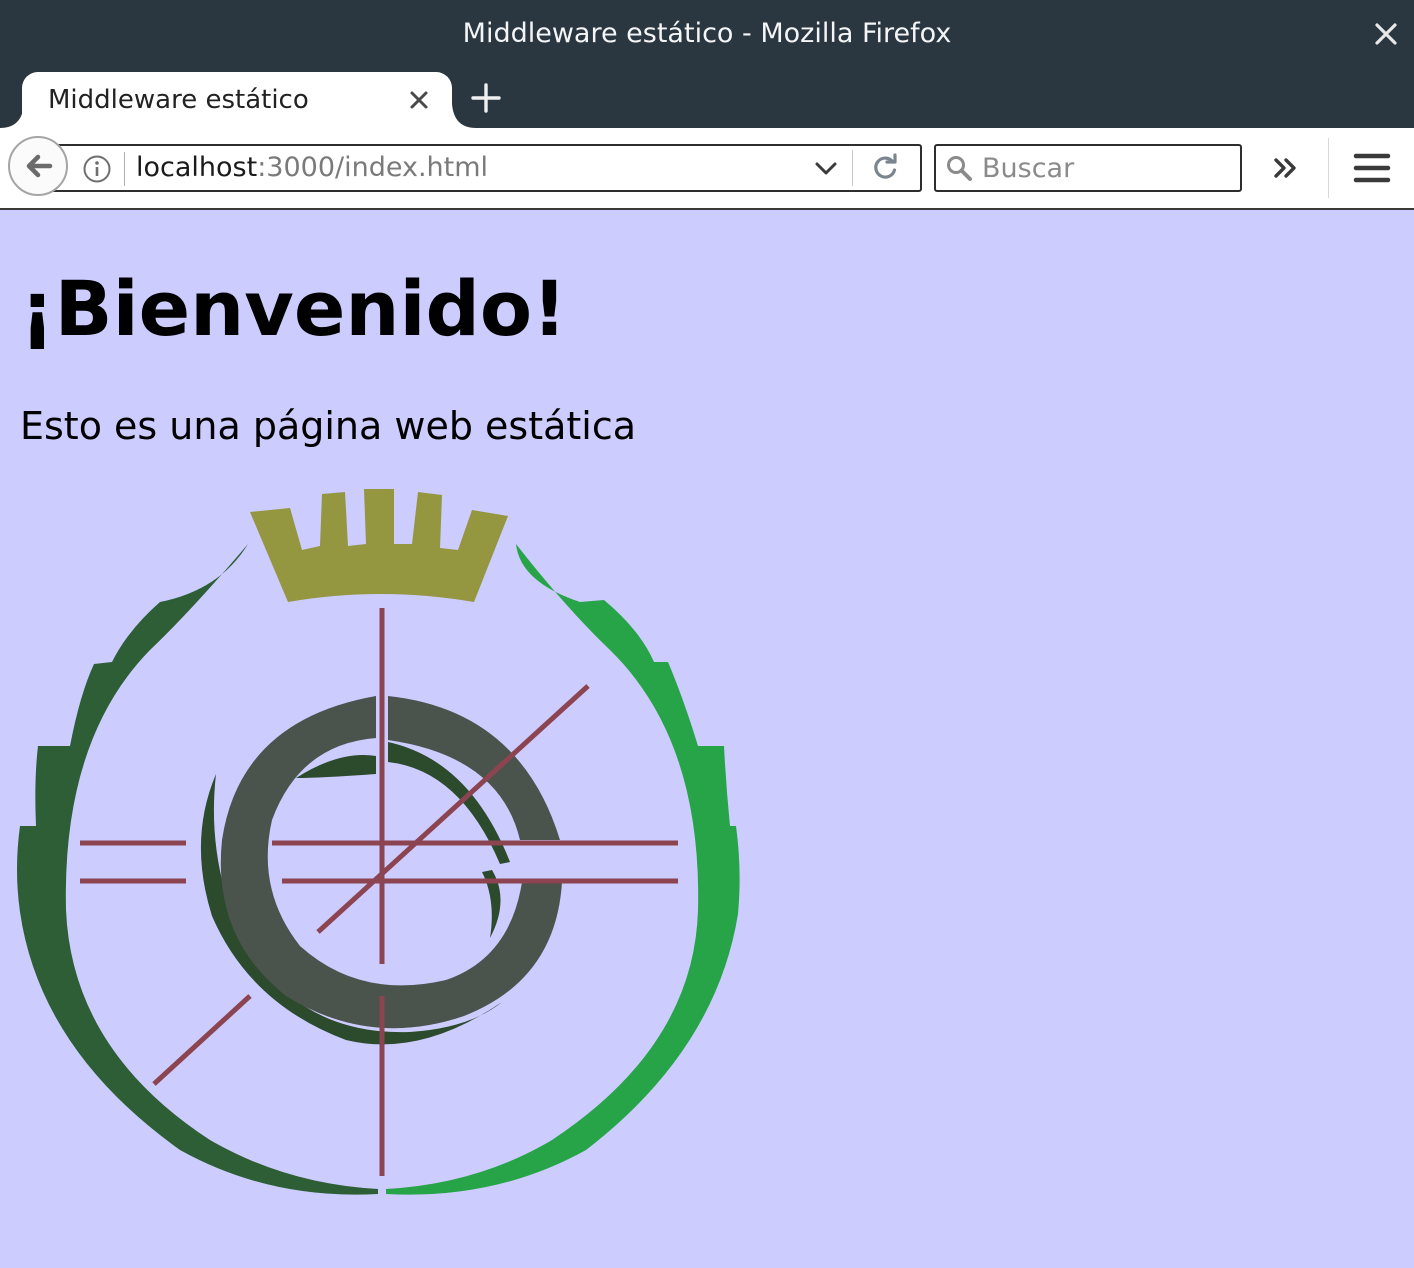  Describe the element at coordinates (178, 100) in the screenshot. I see `tab-label: Middleware estático` at that location.